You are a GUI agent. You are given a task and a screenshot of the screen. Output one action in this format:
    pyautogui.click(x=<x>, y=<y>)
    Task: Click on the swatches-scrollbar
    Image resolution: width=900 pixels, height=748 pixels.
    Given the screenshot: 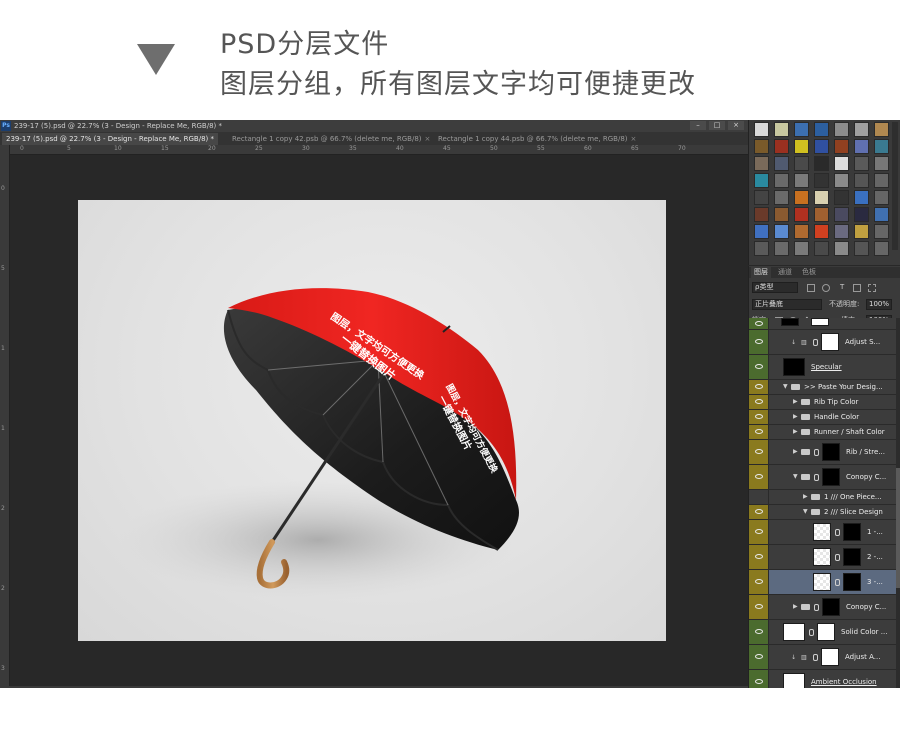 What is the action you would take?
    pyautogui.click(x=895, y=186)
    